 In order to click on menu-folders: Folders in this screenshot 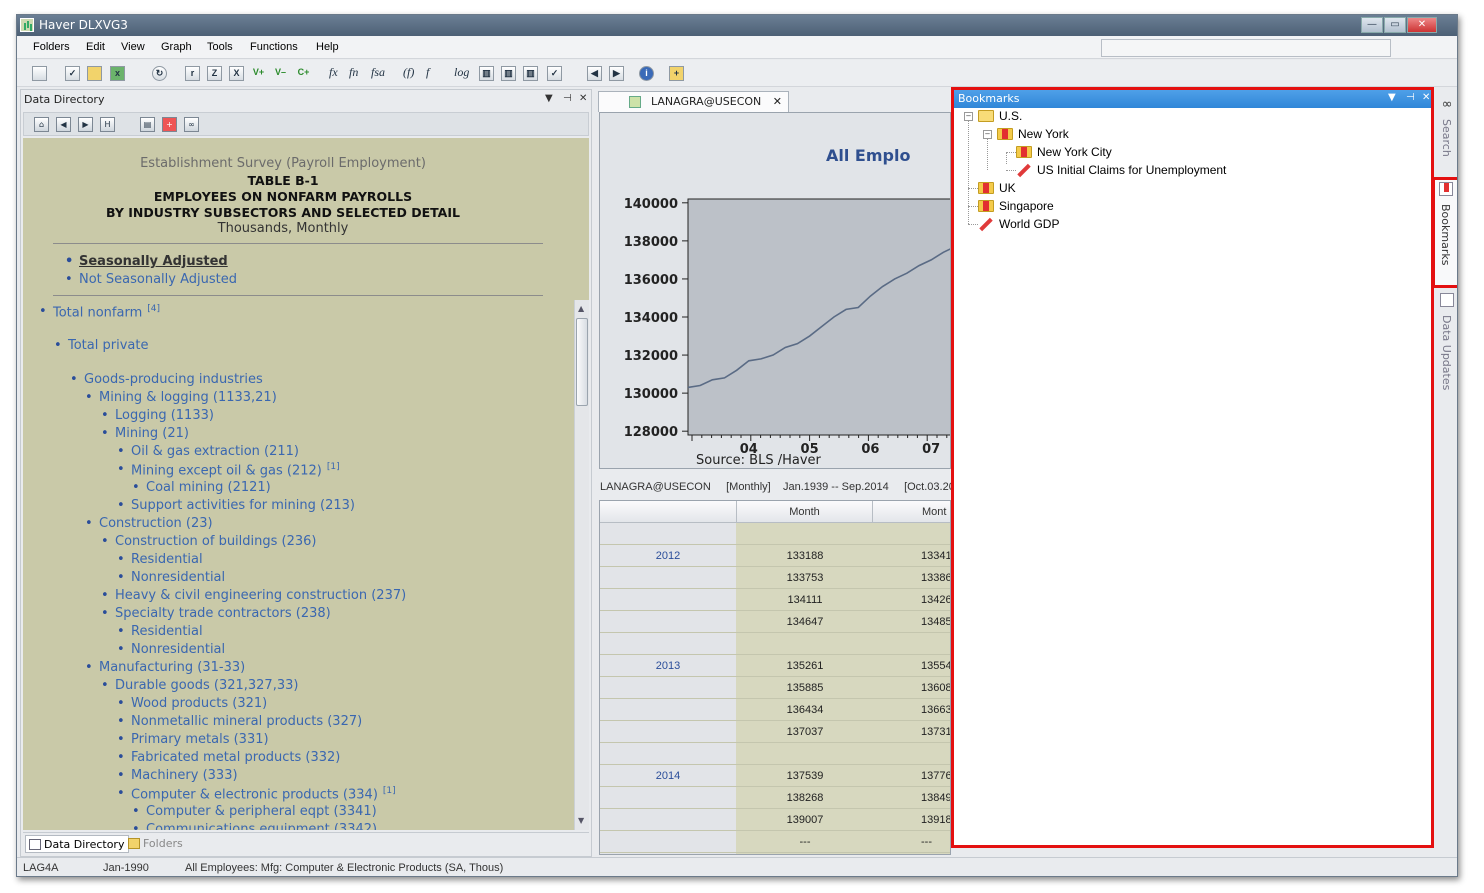, I will do `click(51, 47)`.